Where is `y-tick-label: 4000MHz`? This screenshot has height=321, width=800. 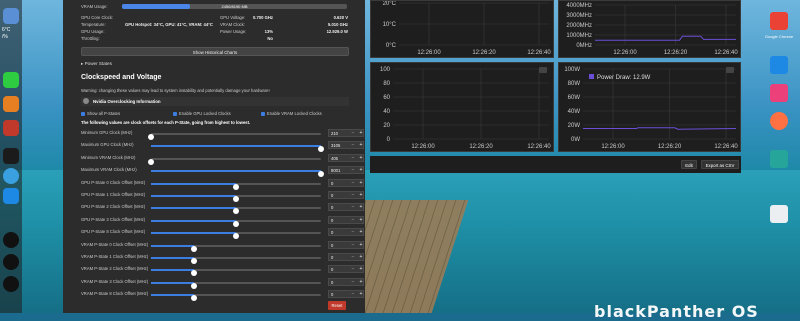
y-tick-label: 4000MHz is located at coordinates (579, 6).